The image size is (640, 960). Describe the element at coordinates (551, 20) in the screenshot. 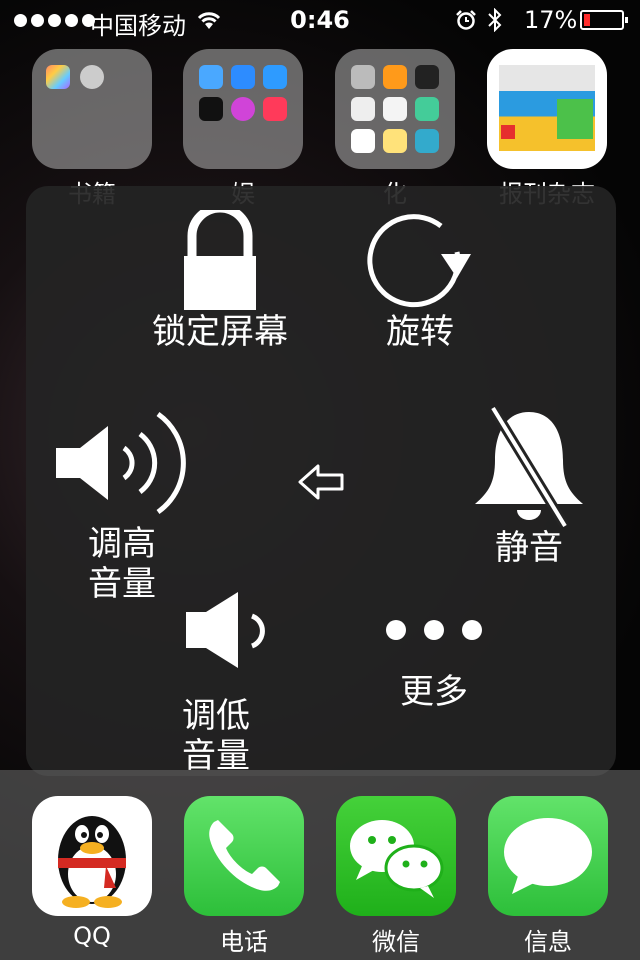

I see `battery-percentage: 17%` at that location.